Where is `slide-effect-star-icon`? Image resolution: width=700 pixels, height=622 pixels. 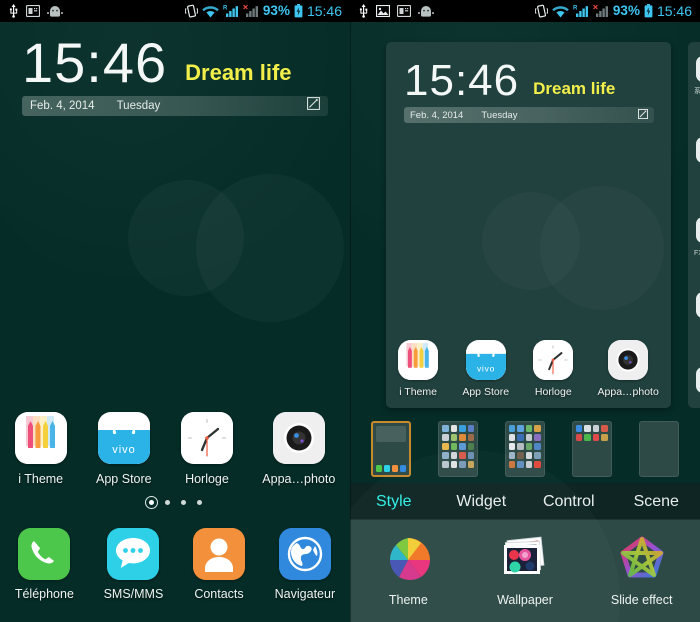 slide-effect-star-icon is located at coordinates (642, 560).